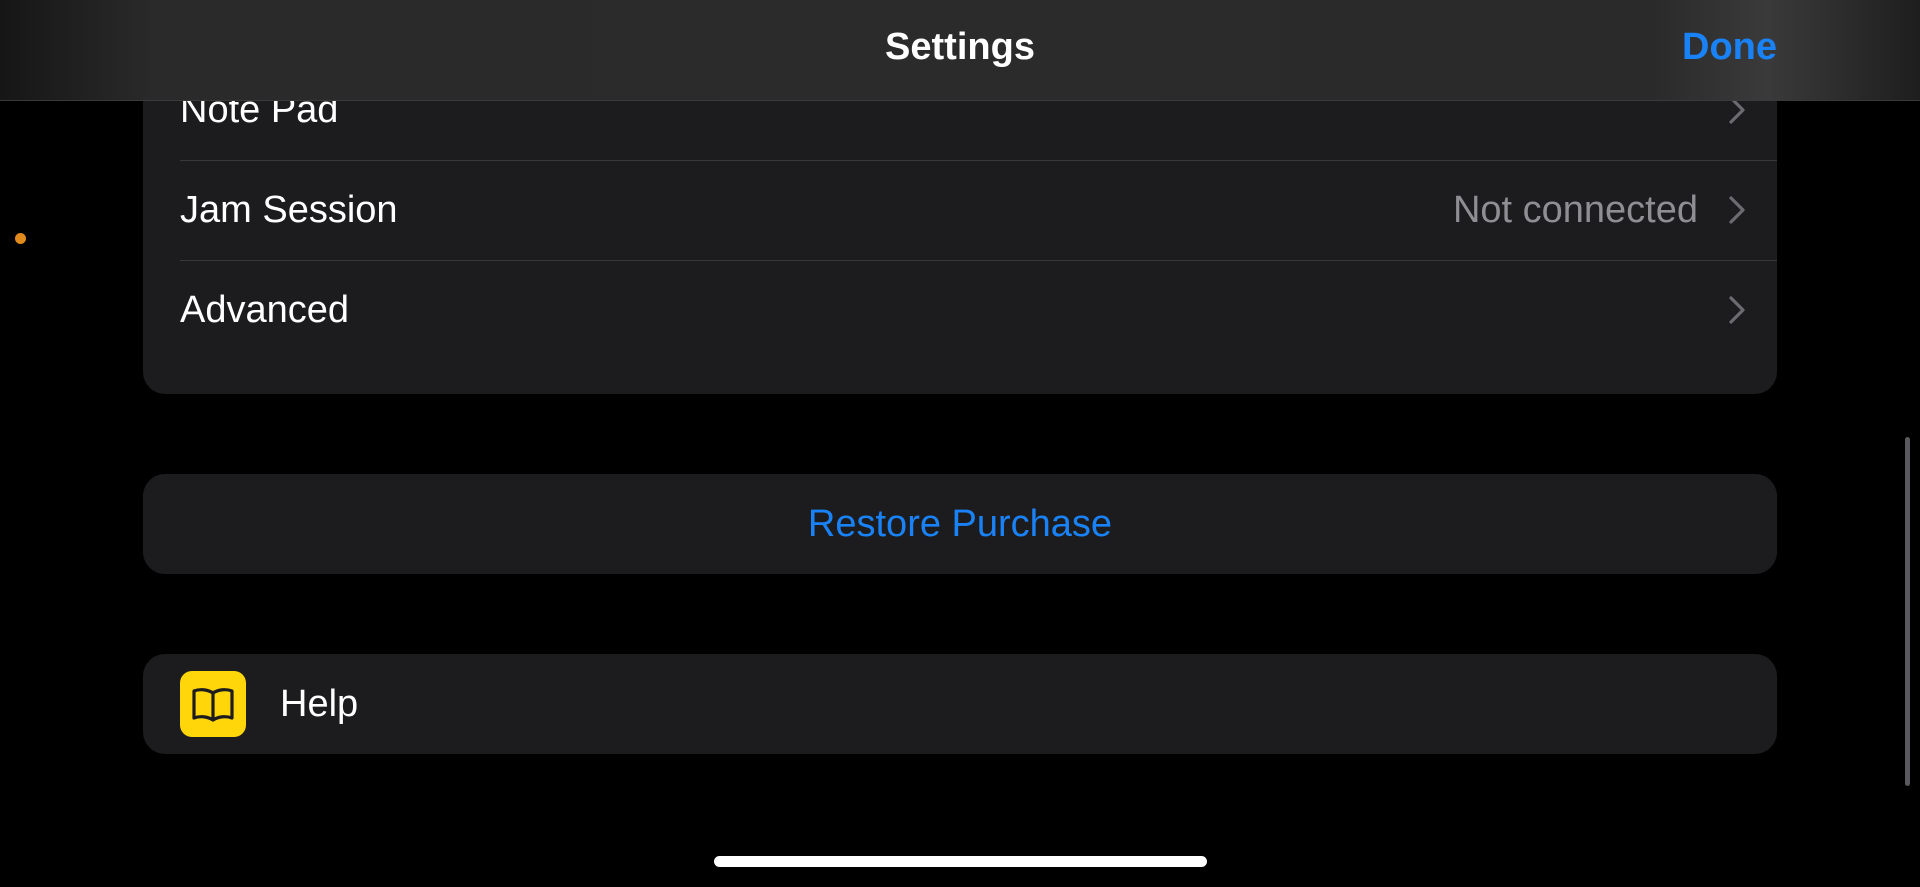  Describe the element at coordinates (960, 704) in the screenshot. I see `help-row: Help` at that location.